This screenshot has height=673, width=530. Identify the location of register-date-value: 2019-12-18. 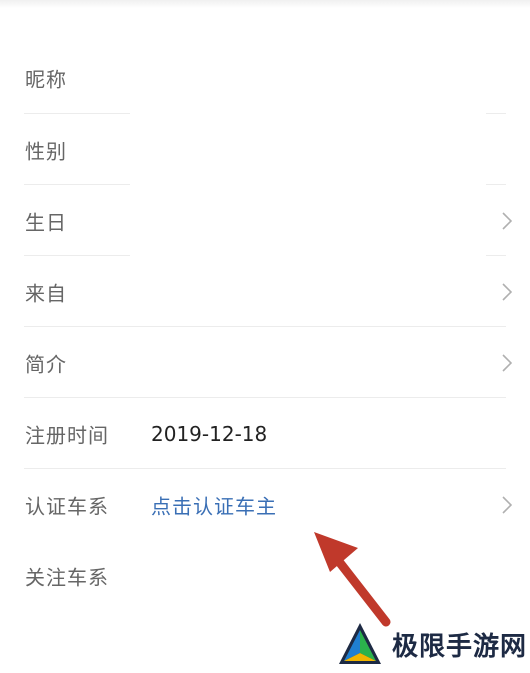
(209, 433).